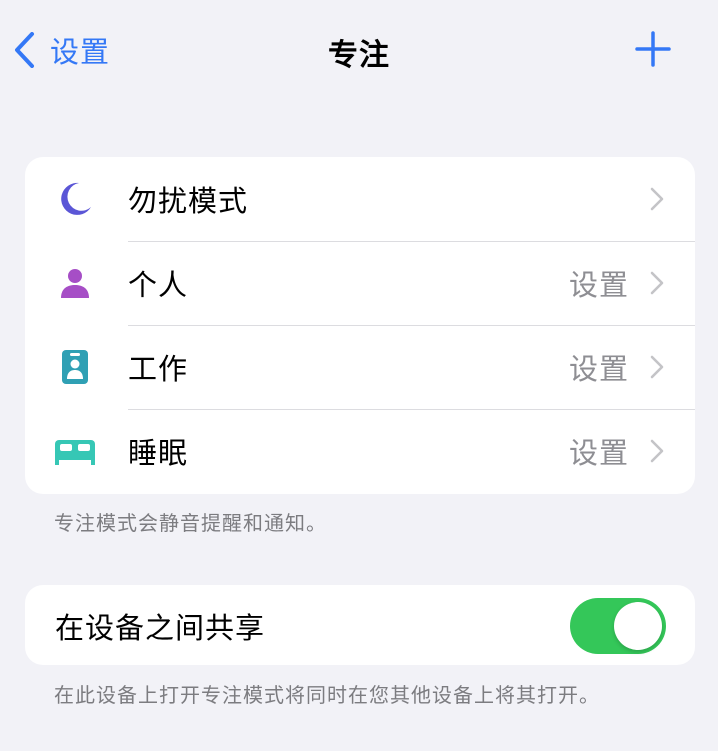 This screenshot has width=718, height=751. Describe the element at coordinates (360, 367) in the screenshot. I see `focus-mode-work: 工作 设置` at that location.